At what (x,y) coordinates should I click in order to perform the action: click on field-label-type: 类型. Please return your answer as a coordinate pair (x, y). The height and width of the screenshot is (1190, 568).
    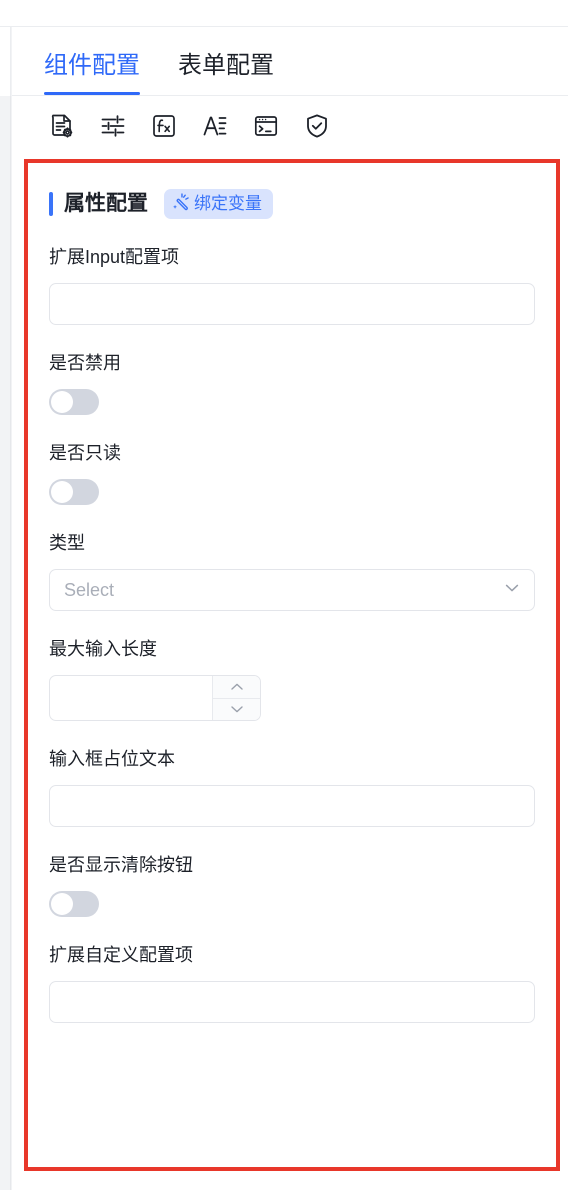
    Looking at the image, I should click on (67, 543).